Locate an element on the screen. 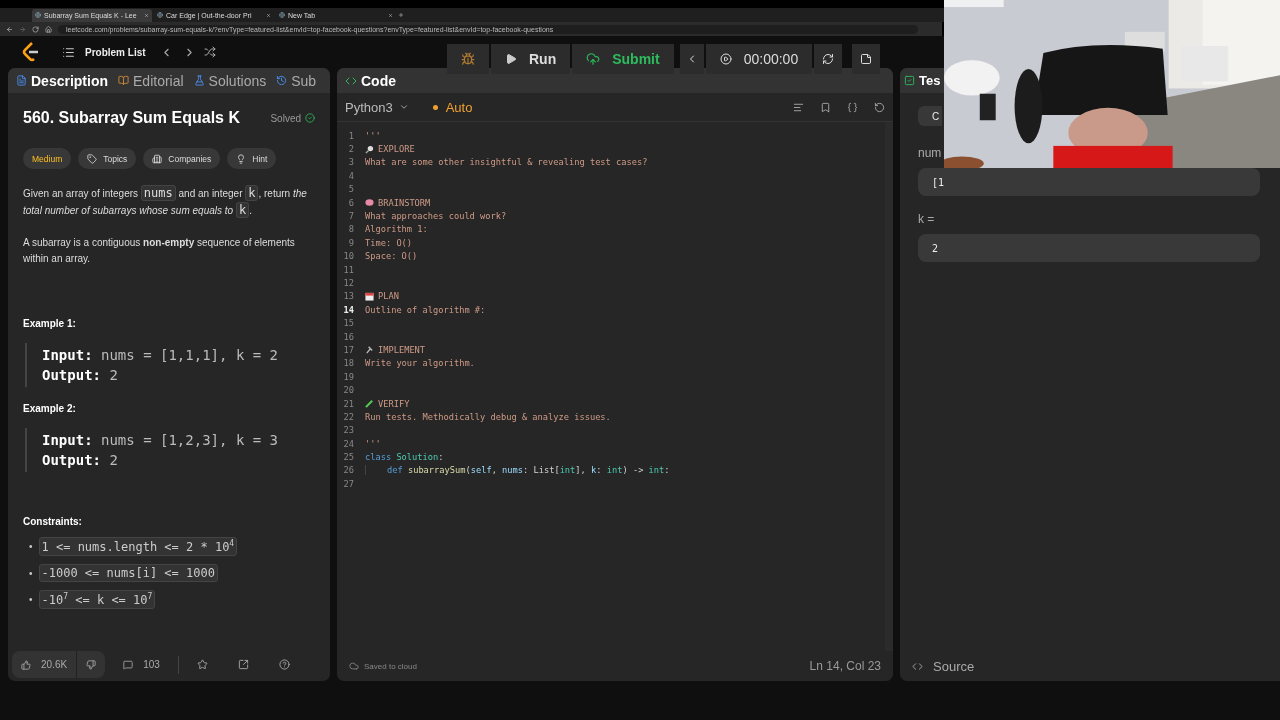  line-number: 10 is located at coordinates (348, 256).